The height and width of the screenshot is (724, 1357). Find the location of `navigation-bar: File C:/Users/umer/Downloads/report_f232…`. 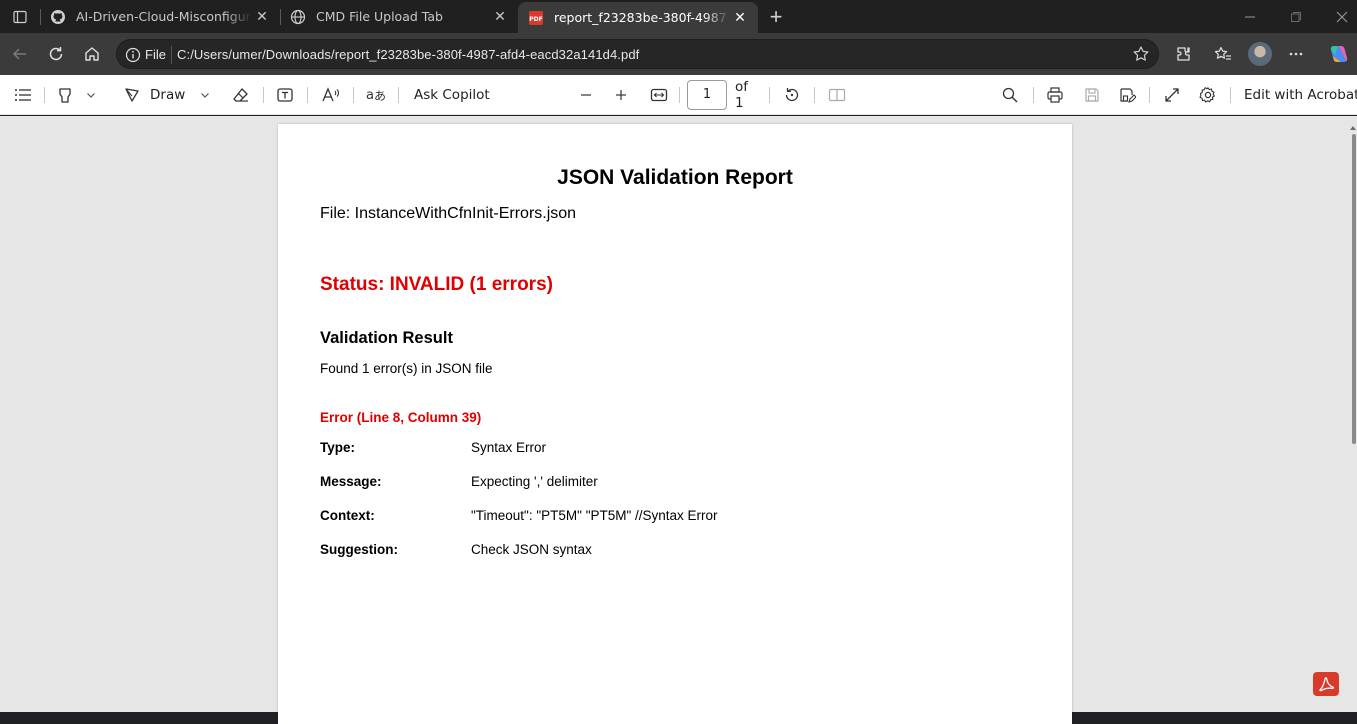

navigation-bar: File C:/Users/umer/Downloads/report_f232… is located at coordinates (678, 54).